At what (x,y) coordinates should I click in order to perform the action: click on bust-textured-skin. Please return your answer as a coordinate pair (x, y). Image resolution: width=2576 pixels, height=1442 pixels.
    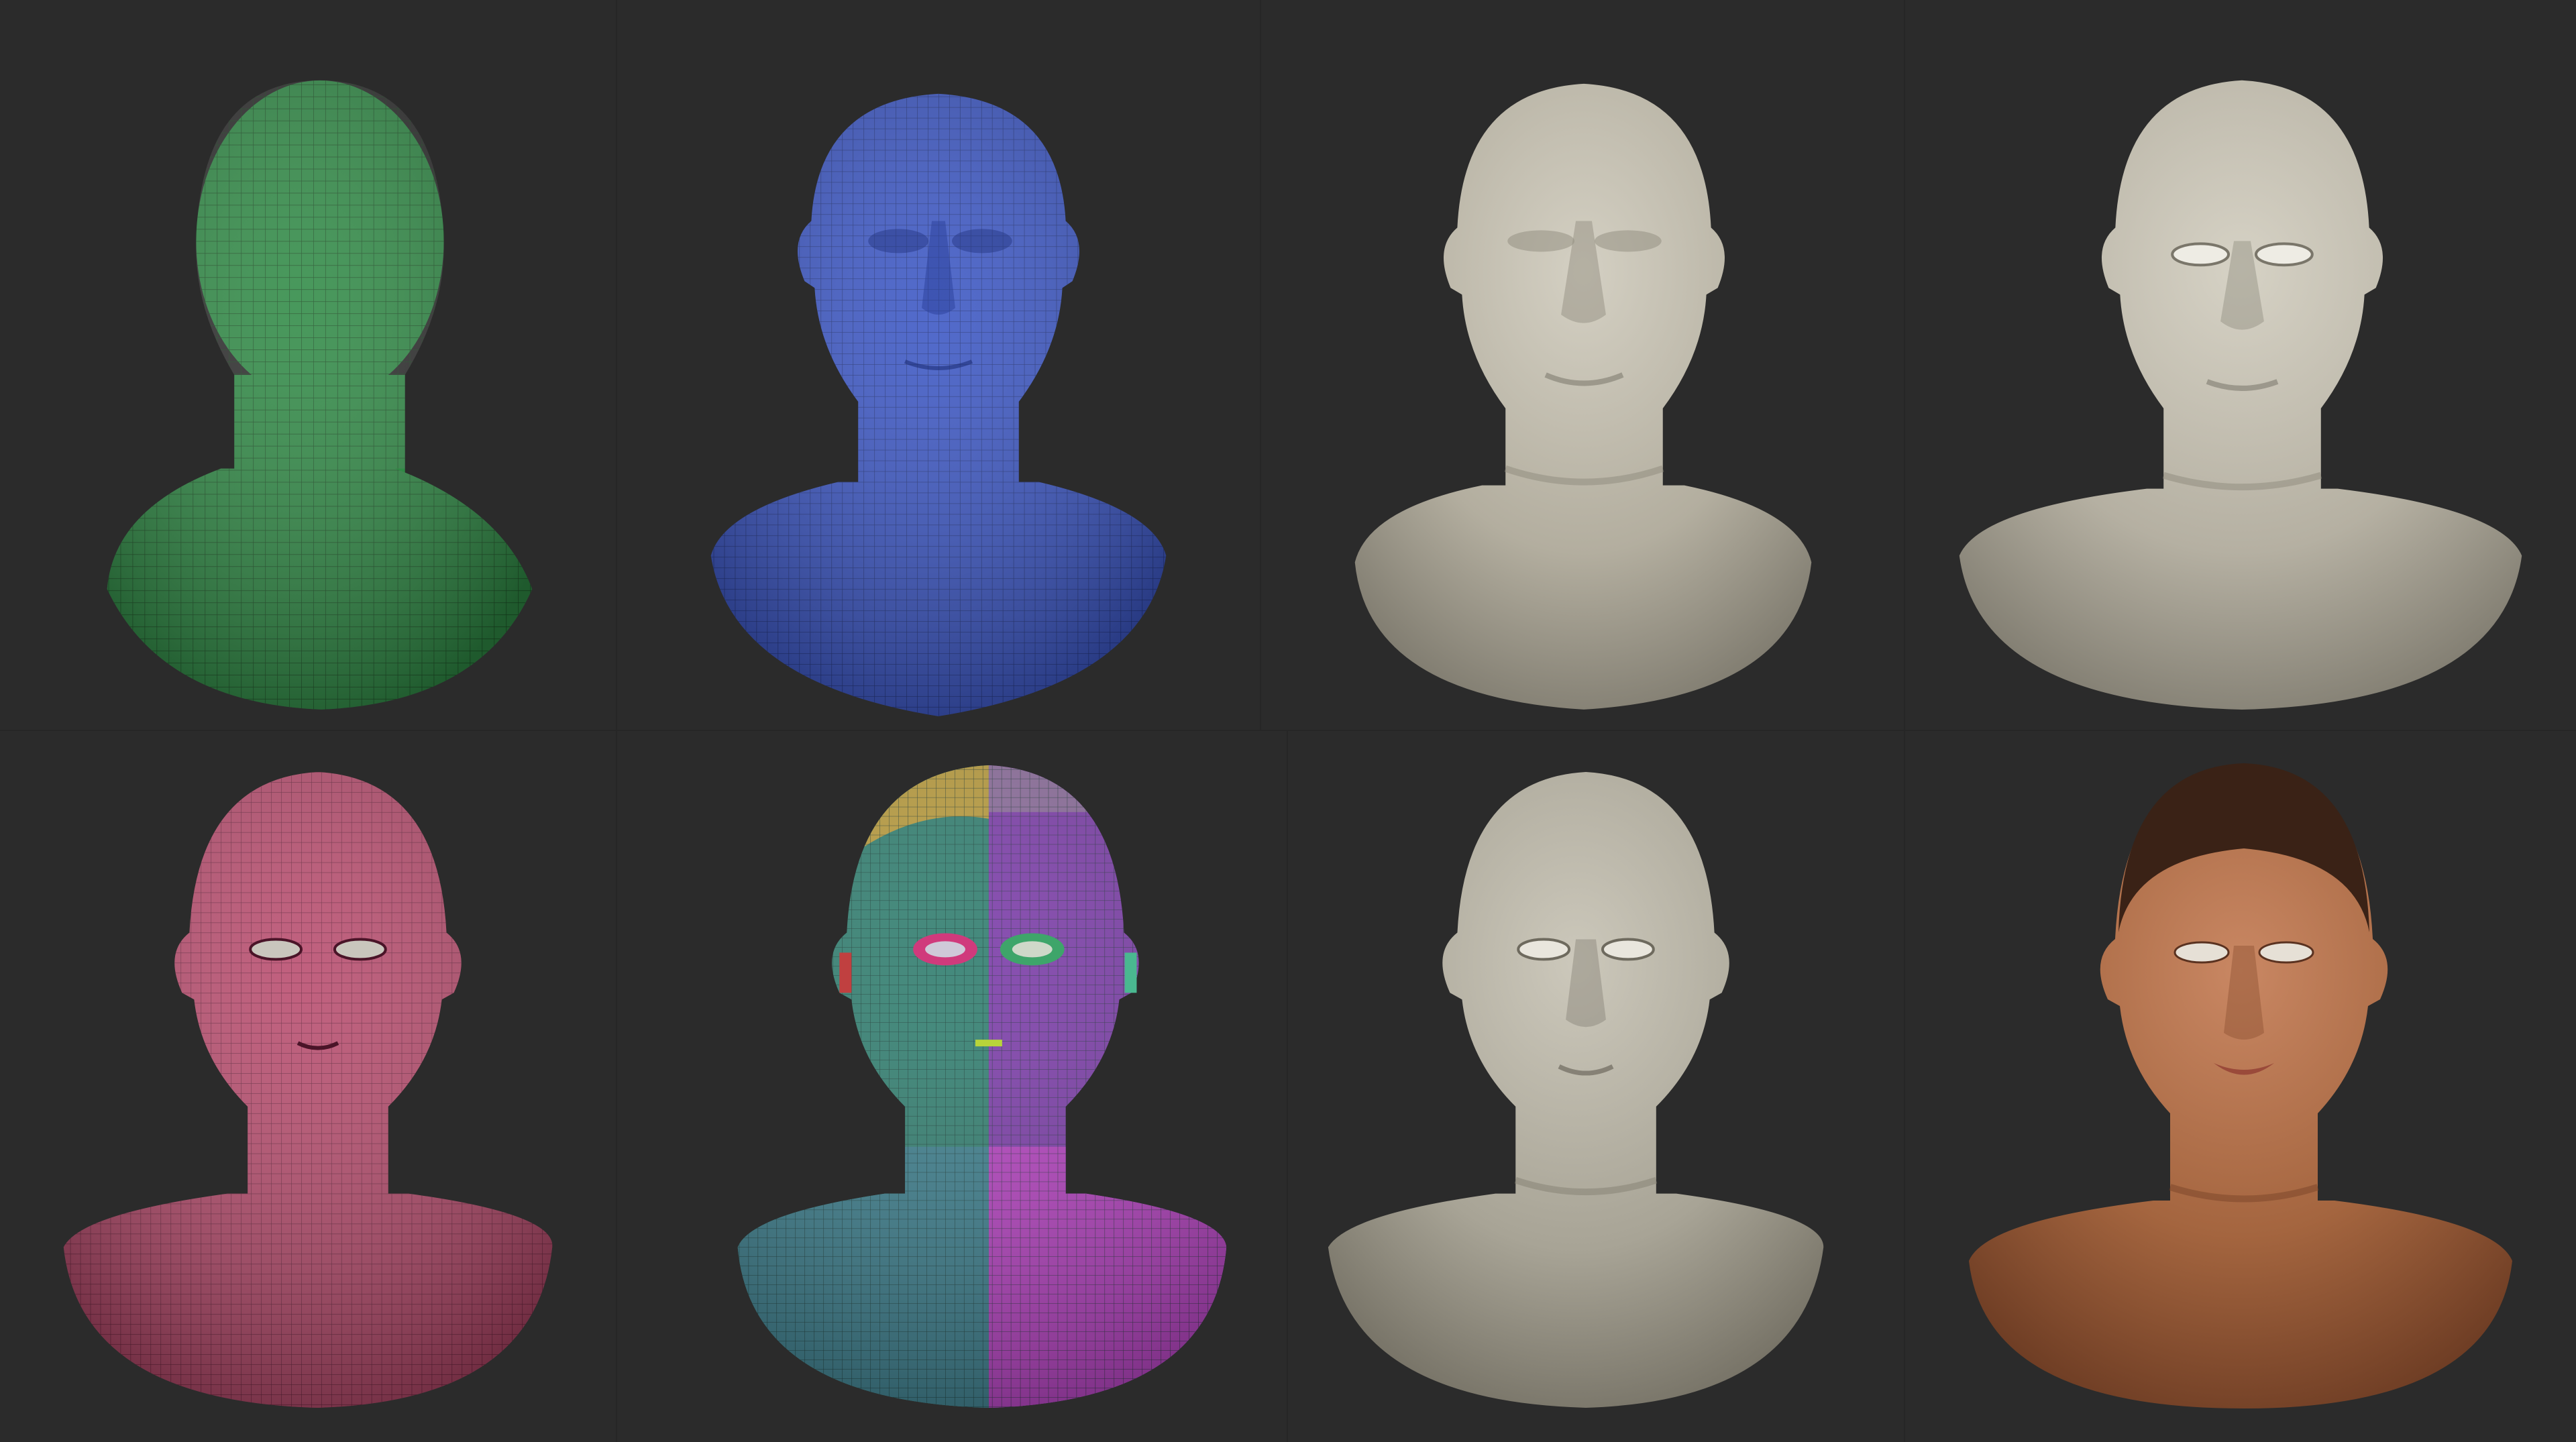
    Looking at the image, I should click on (2240, 1085).